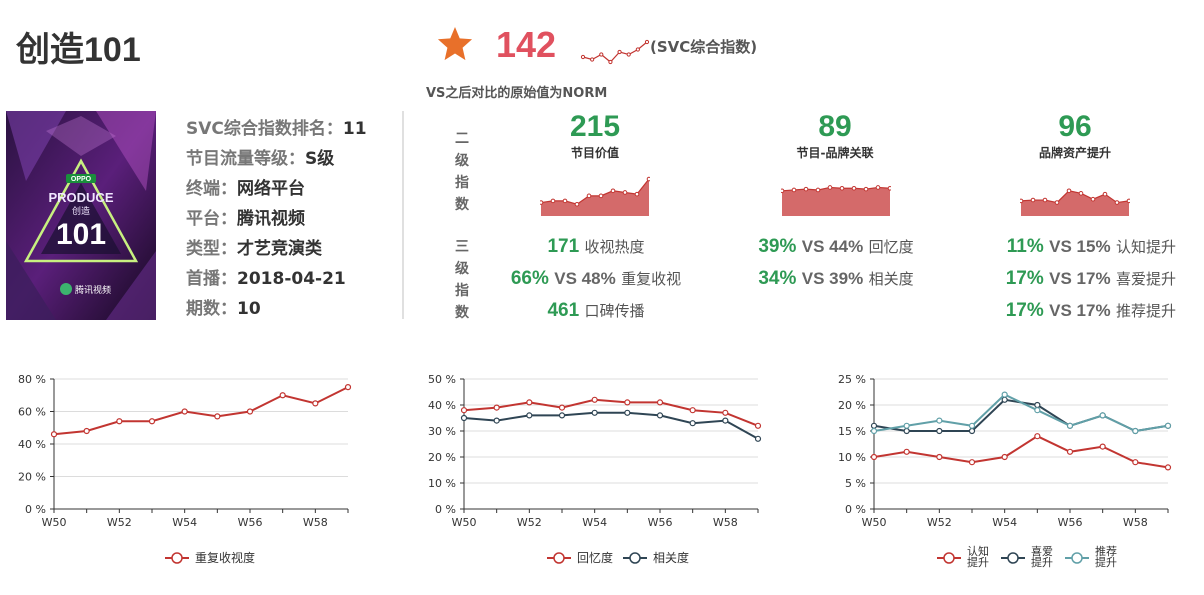 This screenshot has width=1204, height=595. What do you see at coordinates (852, 379) in the screenshot?
I see `y-tick-label: 25 %` at bounding box center [852, 379].